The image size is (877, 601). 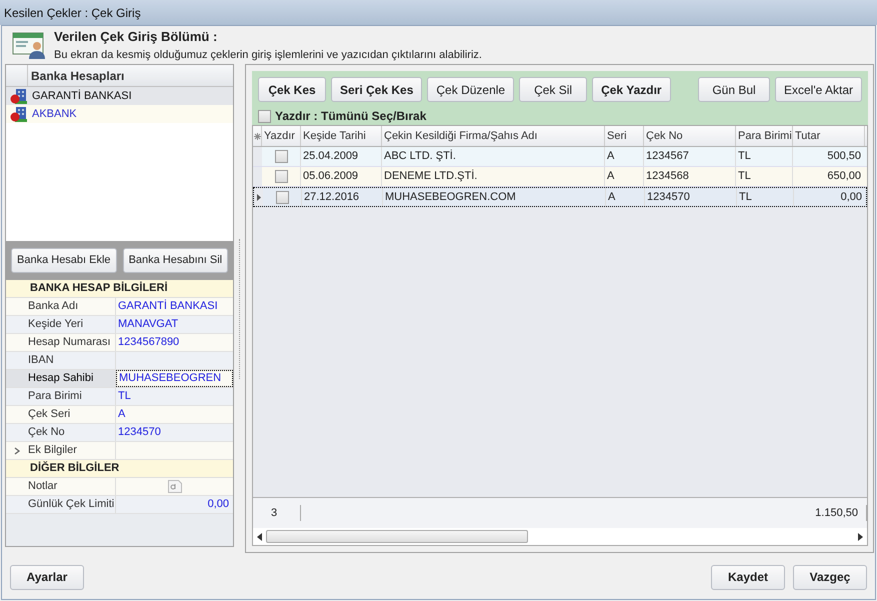 What do you see at coordinates (292, 89) in the screenshot?
I see `toolbar-button: Çek Kes` at bounding box center [292, 89].